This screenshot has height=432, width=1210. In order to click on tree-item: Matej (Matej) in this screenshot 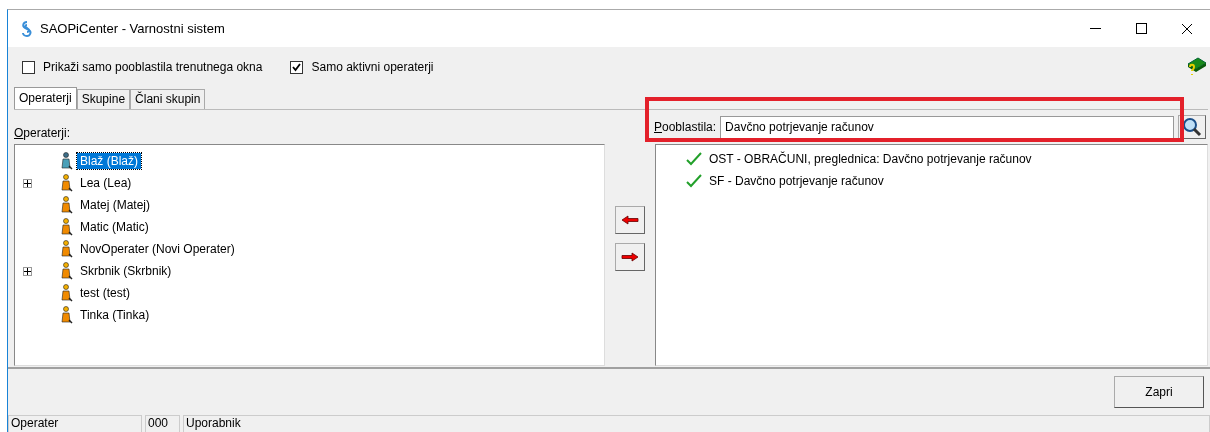, I will do `click(115, 205)`.